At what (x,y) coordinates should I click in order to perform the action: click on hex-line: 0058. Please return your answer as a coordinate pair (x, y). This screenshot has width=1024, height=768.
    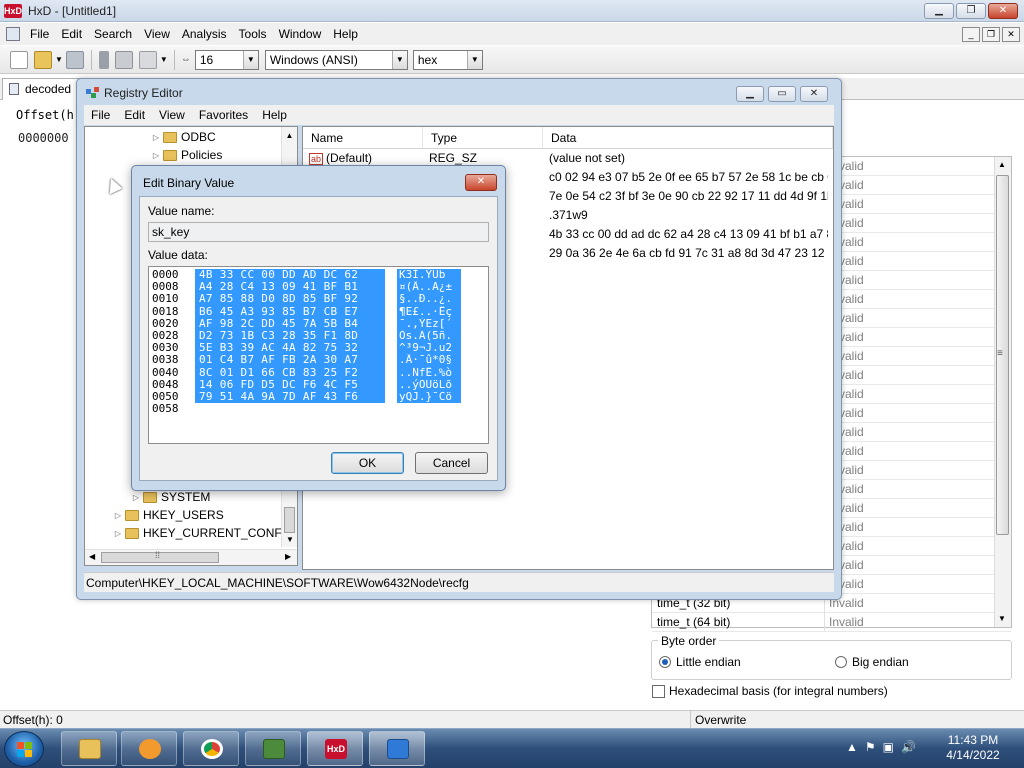
    Looking at the image, I should click on (318, 408).